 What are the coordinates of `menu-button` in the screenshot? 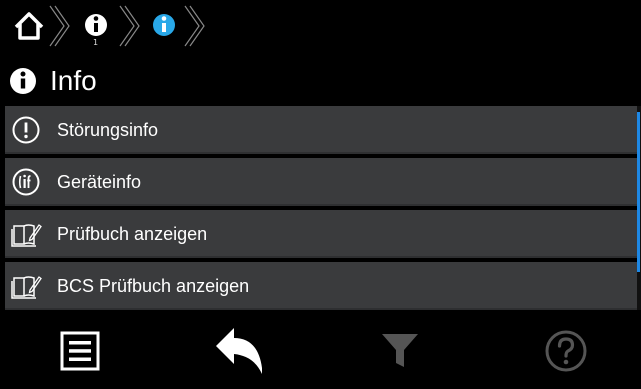 It's located at (80, 350).